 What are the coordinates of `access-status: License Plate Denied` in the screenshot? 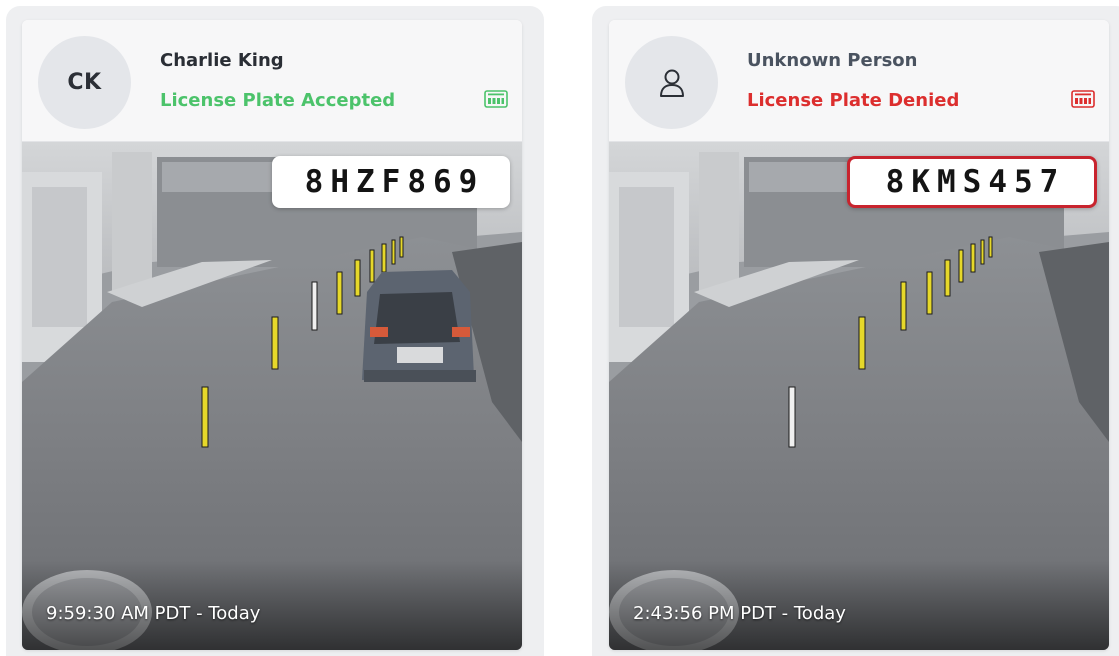 It's located at (853, 100).